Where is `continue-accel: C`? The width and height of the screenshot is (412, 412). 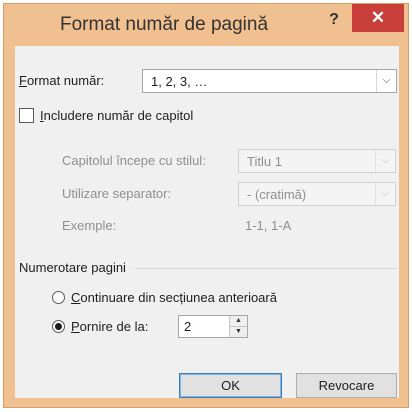
continue-accel: C is located at coordinates (76, 297).